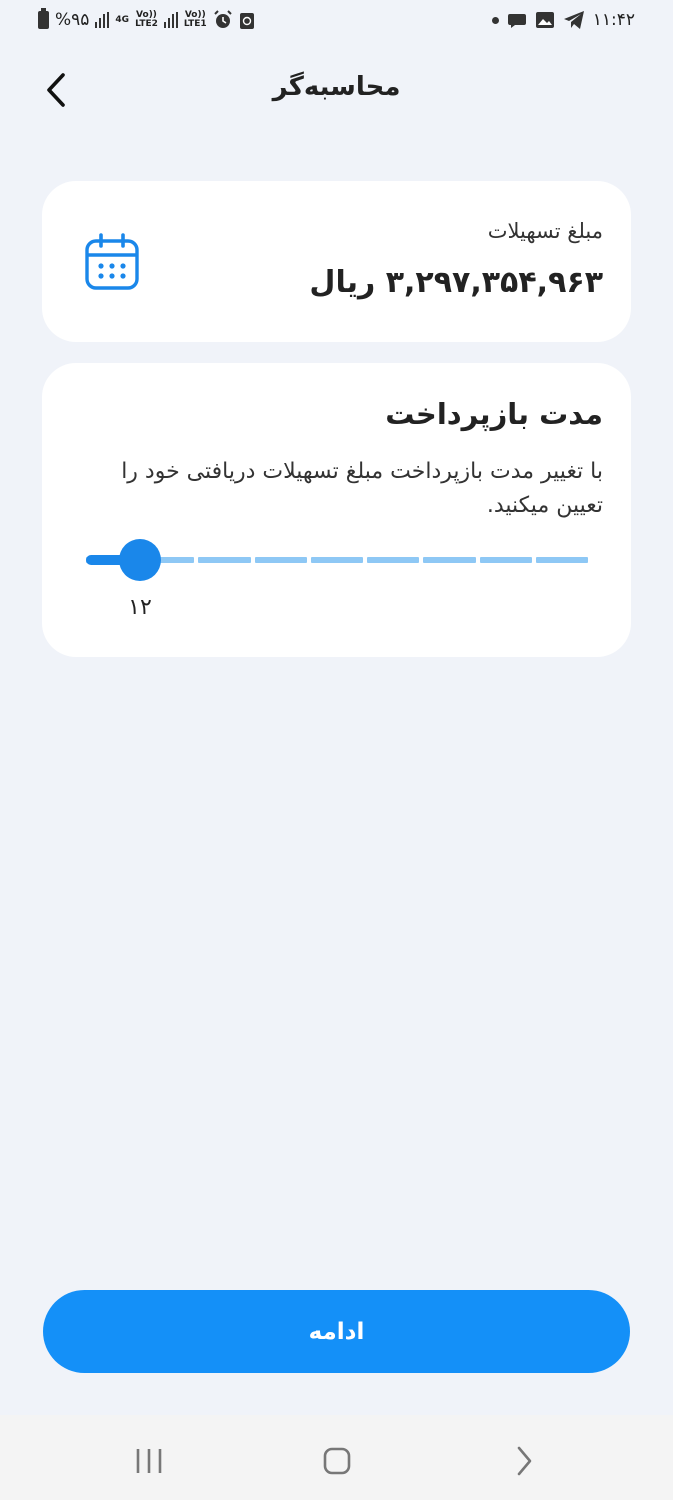 Image resolution: width=673 pixels, height=1500 pixels. What do you see at coordinates (544, 20) in the screenshot?
I see `gallery-icon` at bounding box center [544, 20].